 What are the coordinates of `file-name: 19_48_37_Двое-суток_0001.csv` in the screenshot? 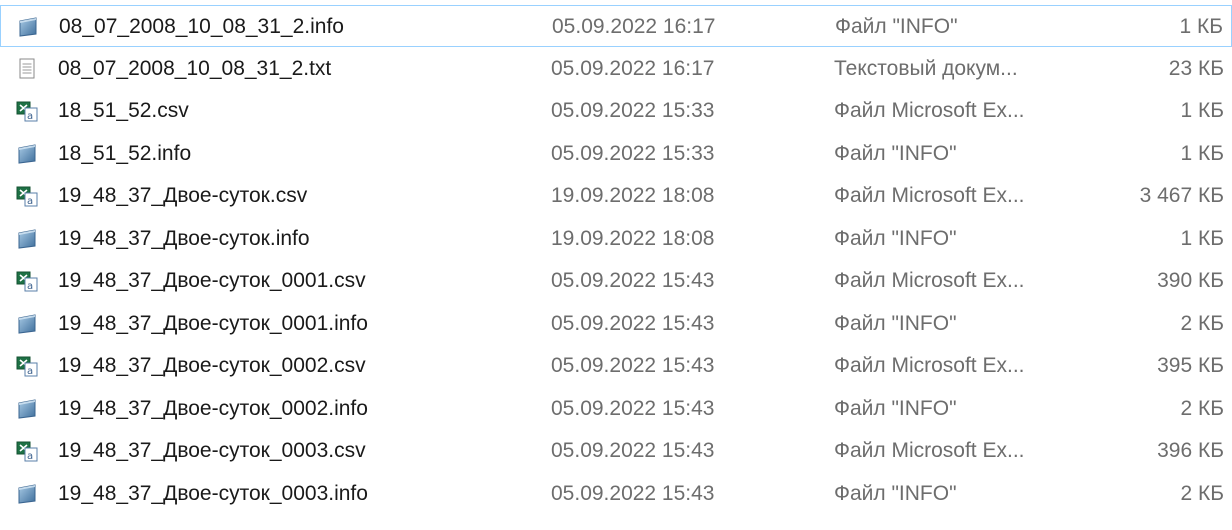 It's located at (212, 280).